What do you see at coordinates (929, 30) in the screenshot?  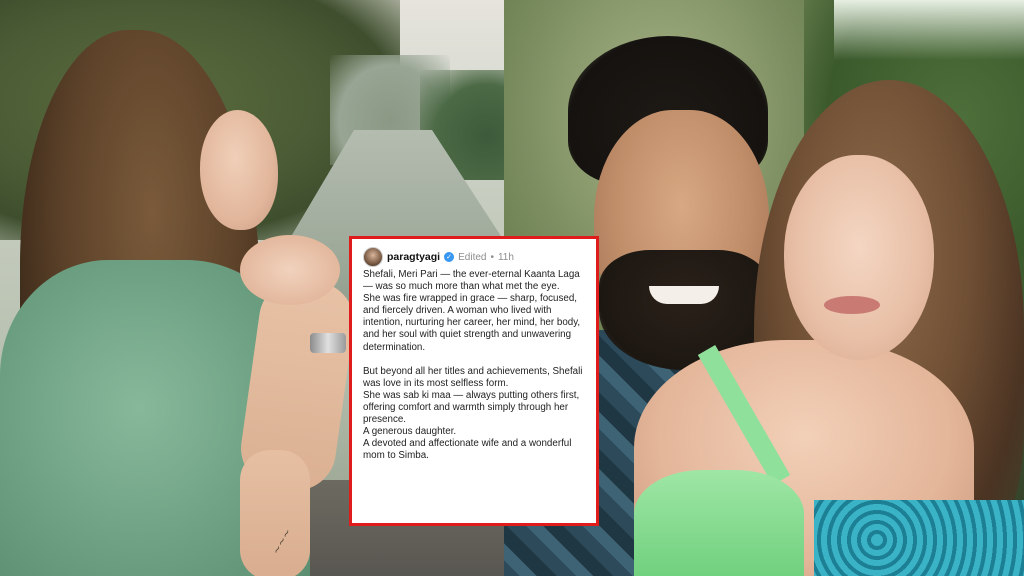 I see `sky` at bounding box center [929, 30].